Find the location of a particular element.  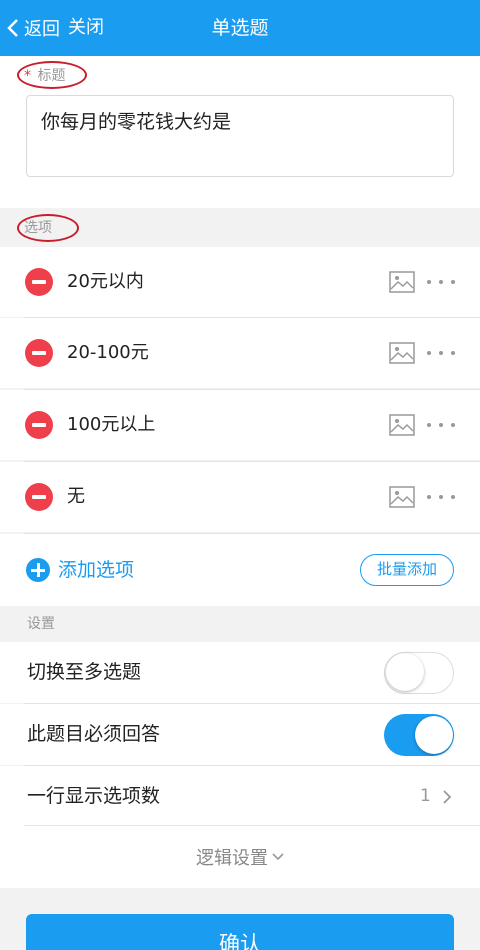

chevron-down-icon is located at coordinates (278, 857).